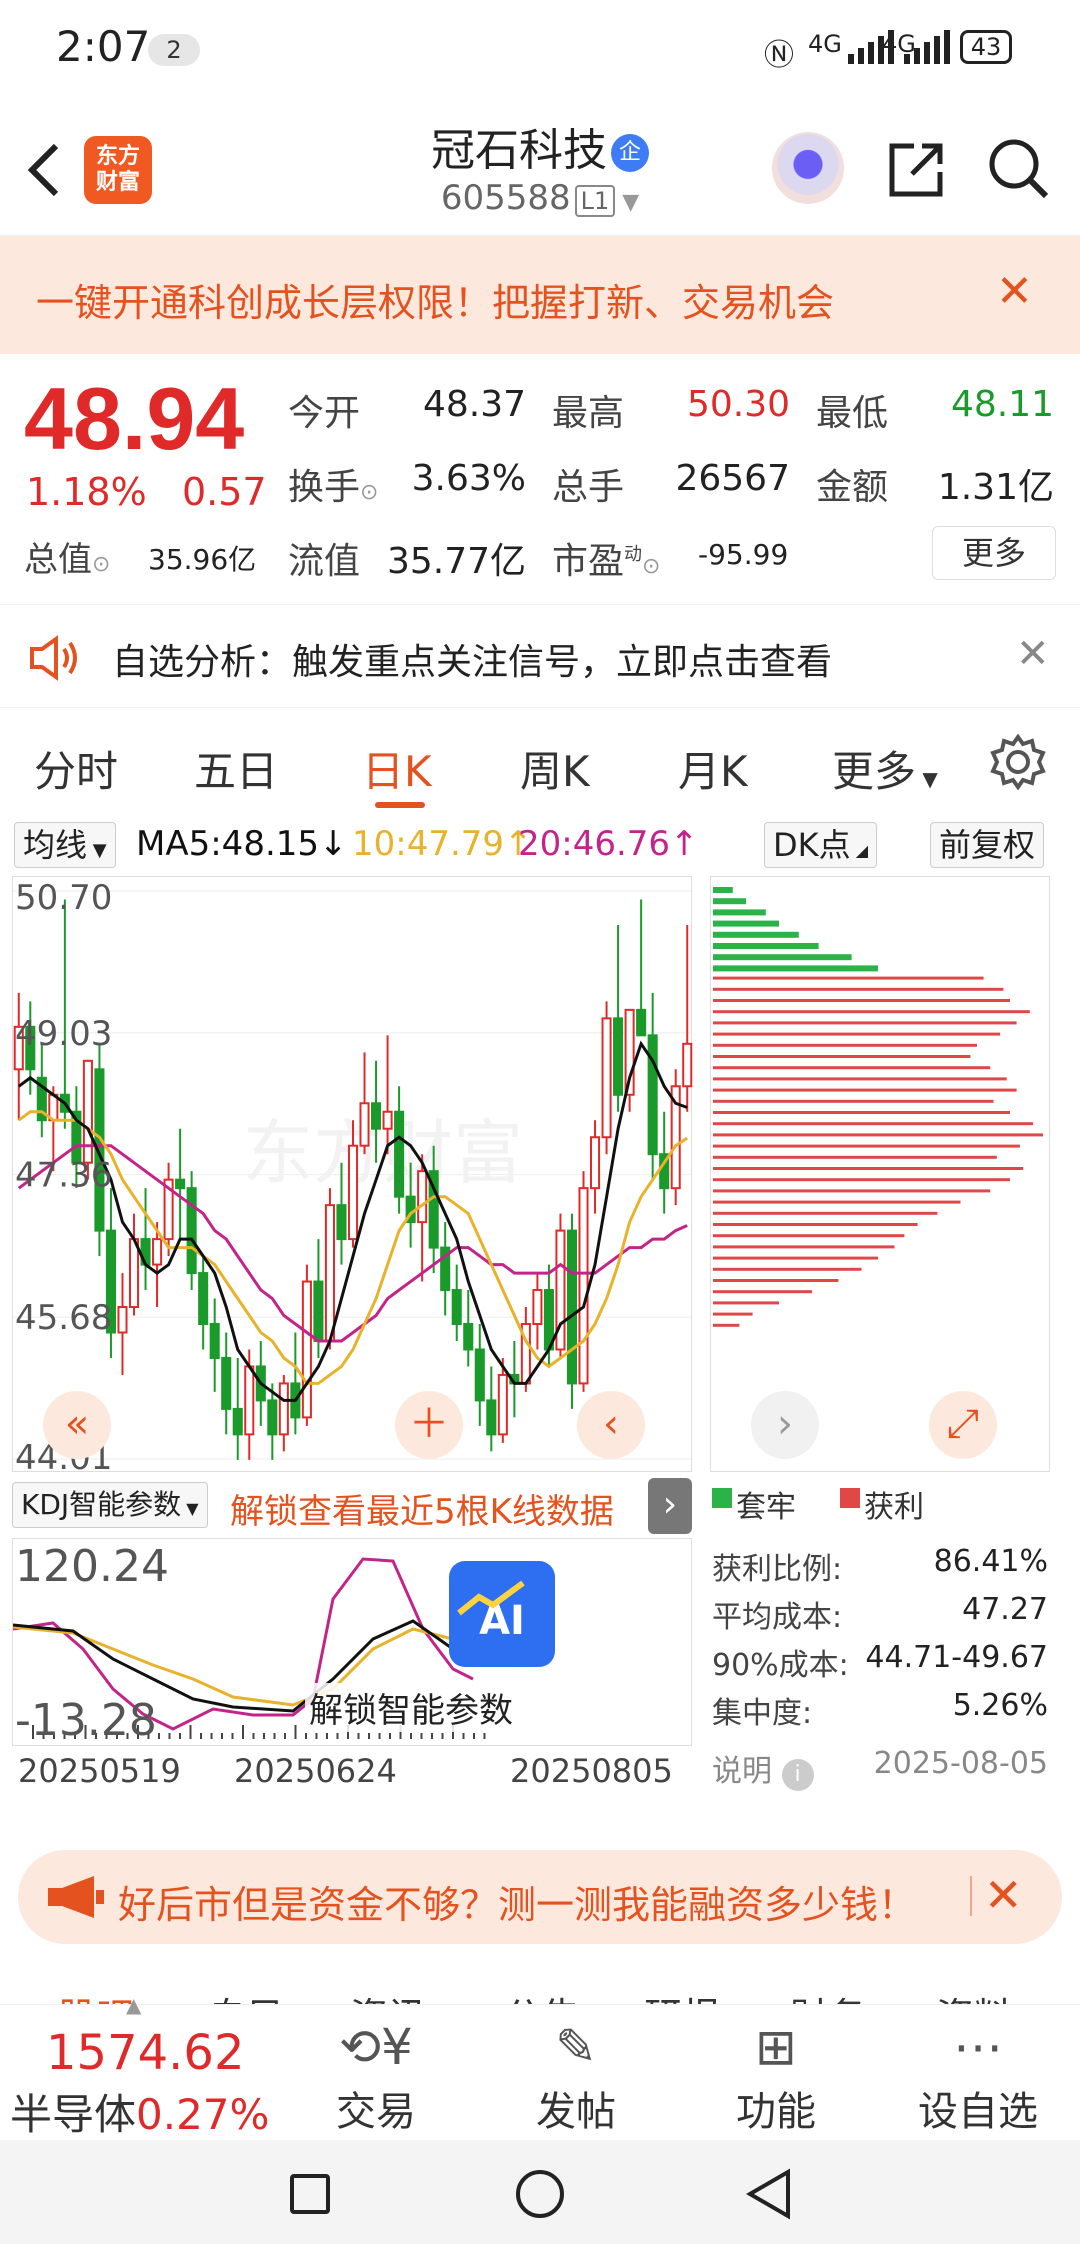 This screenshot has height=2244, width=1080. Describe the element at coordinates (916, 170) in the screenshot. I see `share-icon` at that location.